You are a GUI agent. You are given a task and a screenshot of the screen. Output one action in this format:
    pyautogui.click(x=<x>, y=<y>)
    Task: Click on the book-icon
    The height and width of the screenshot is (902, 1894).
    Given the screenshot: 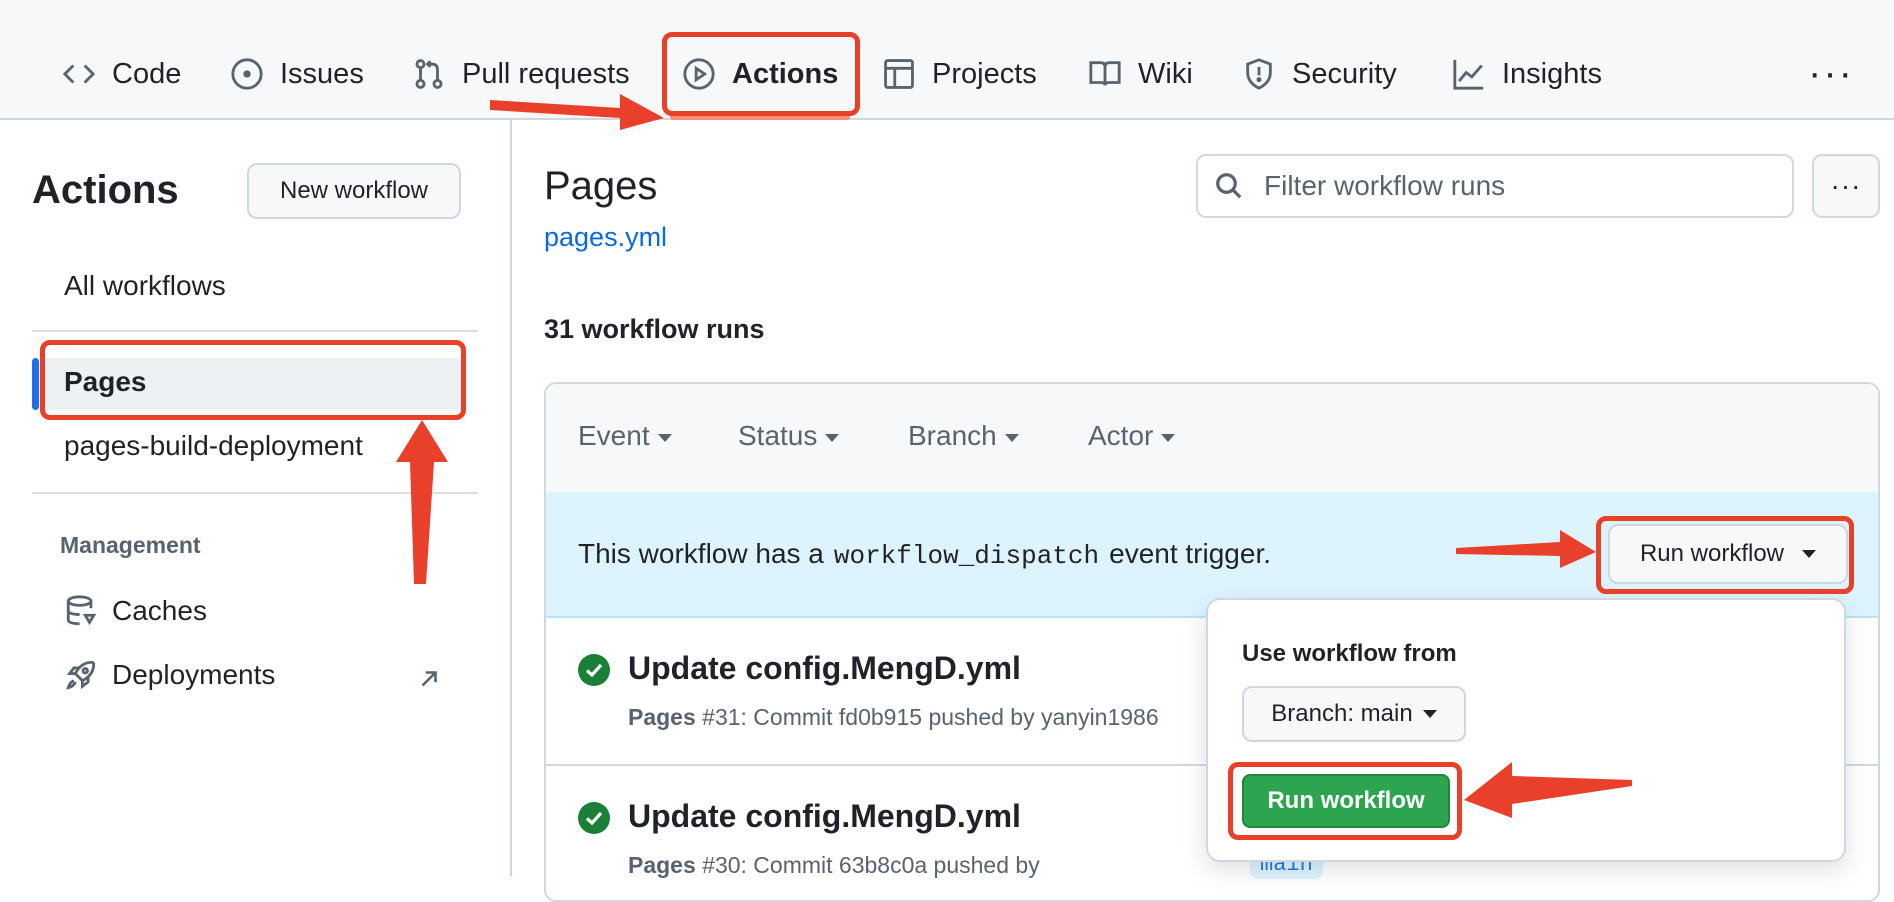 What is the action you would take?
    pyautogui.click(x=1105, y=73)
    